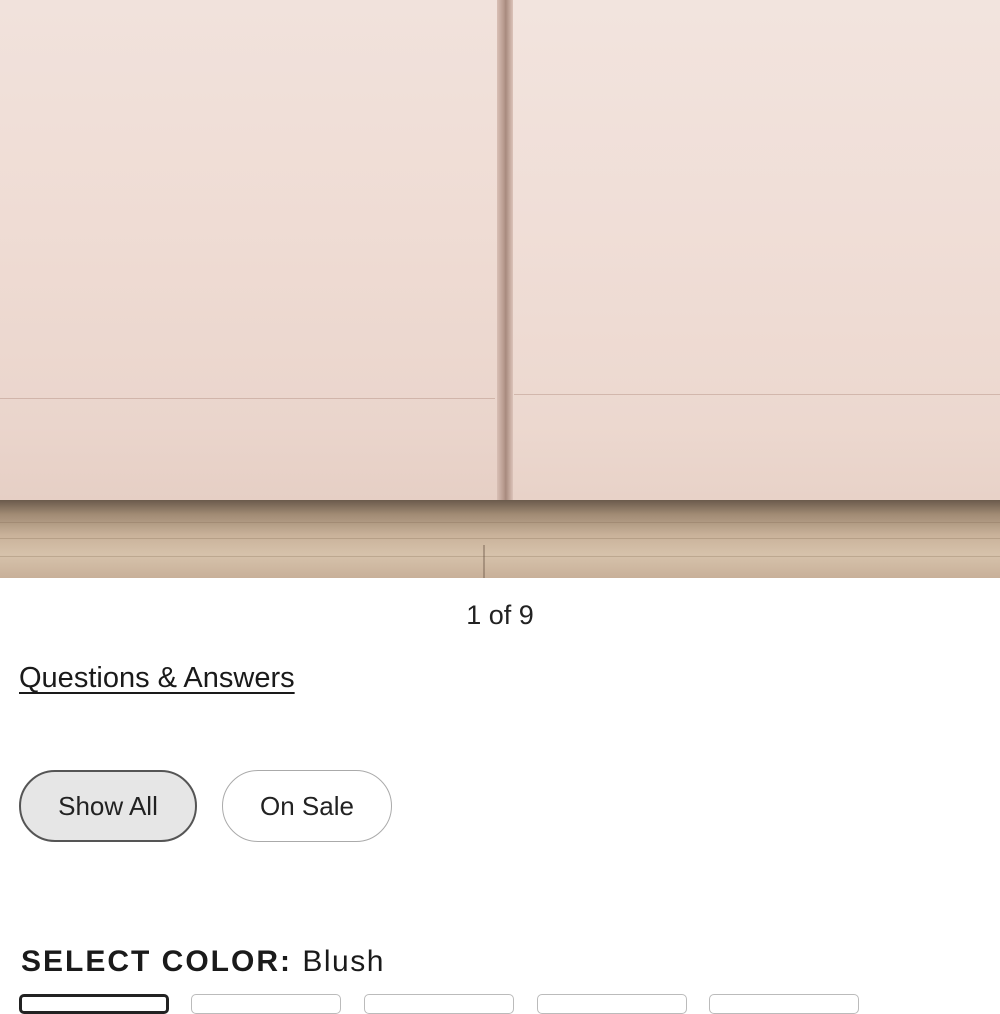  What do you see at coordinates (505, 252) in the screenshot?
I see `bedskirt-pleat` at bounding box center [505, 252].